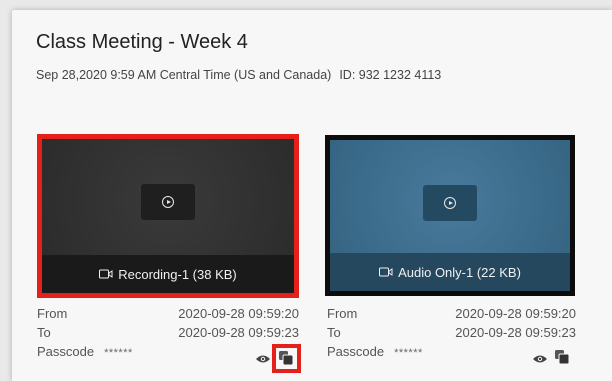 The image size is (612, 381). What do you see at coordinates (177, 274) in the screenshot?
I see `recording-caption-text: Recording-1 (38 KB)` at bounding box center [177, 274].